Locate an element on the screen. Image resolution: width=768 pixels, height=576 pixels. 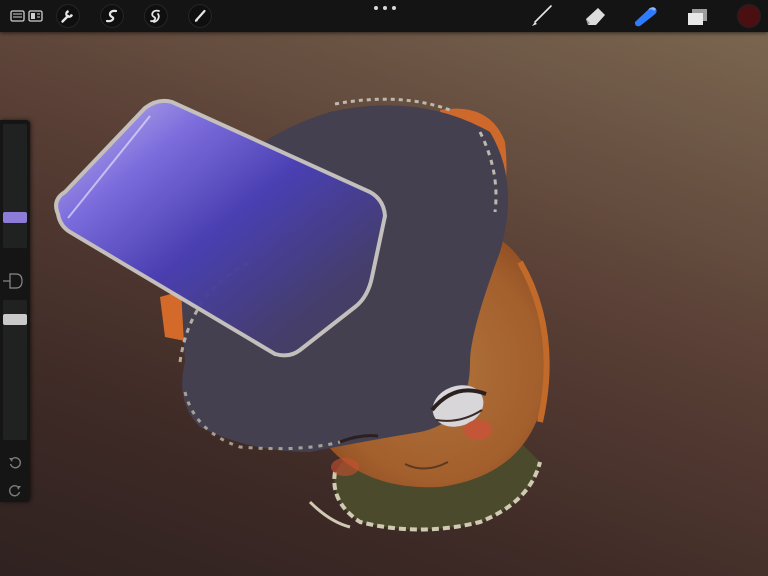
redo-icon is located at coordinates (15, 490).